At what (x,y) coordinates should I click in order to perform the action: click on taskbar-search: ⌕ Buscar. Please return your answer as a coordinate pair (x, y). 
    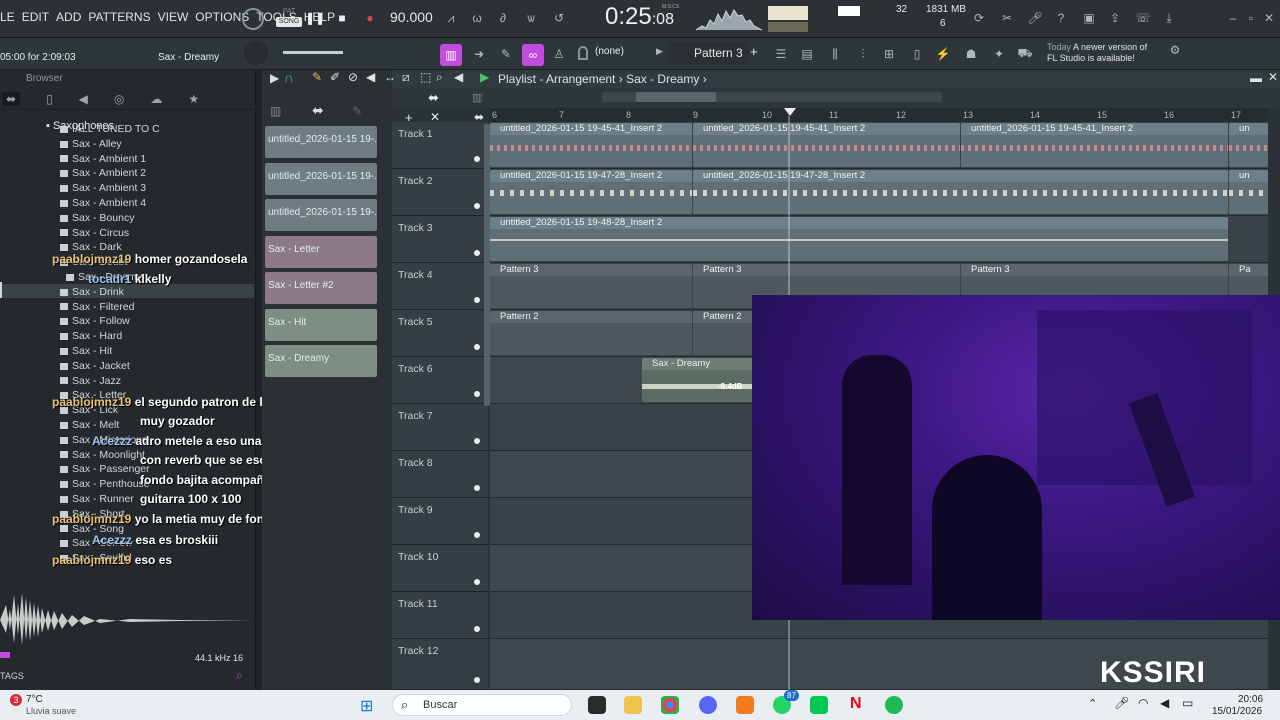
    Looking at the image, I should click on (482, 705).